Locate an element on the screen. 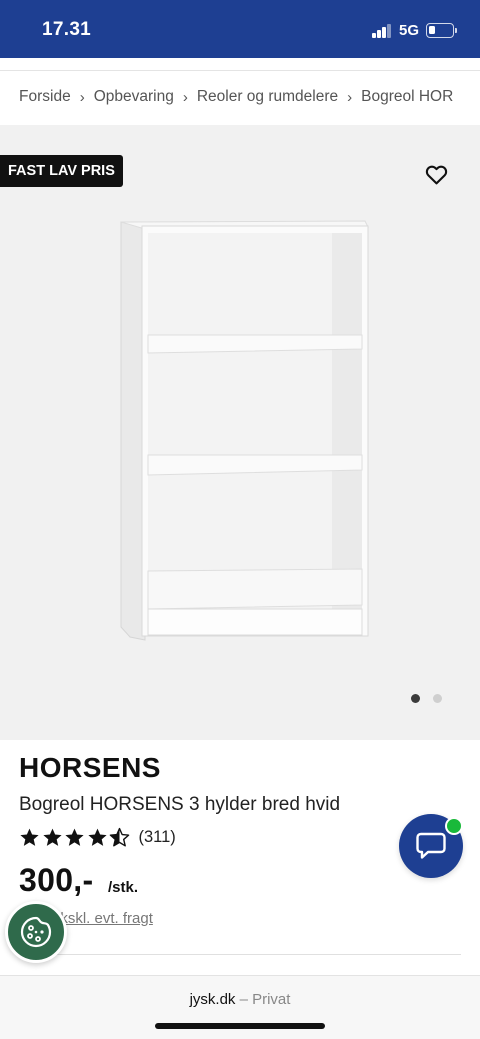 The width and height of the screenshot is (480, 1039). breadcrumb-item-storage: Opbevaring is located at coordinates (134, 97).